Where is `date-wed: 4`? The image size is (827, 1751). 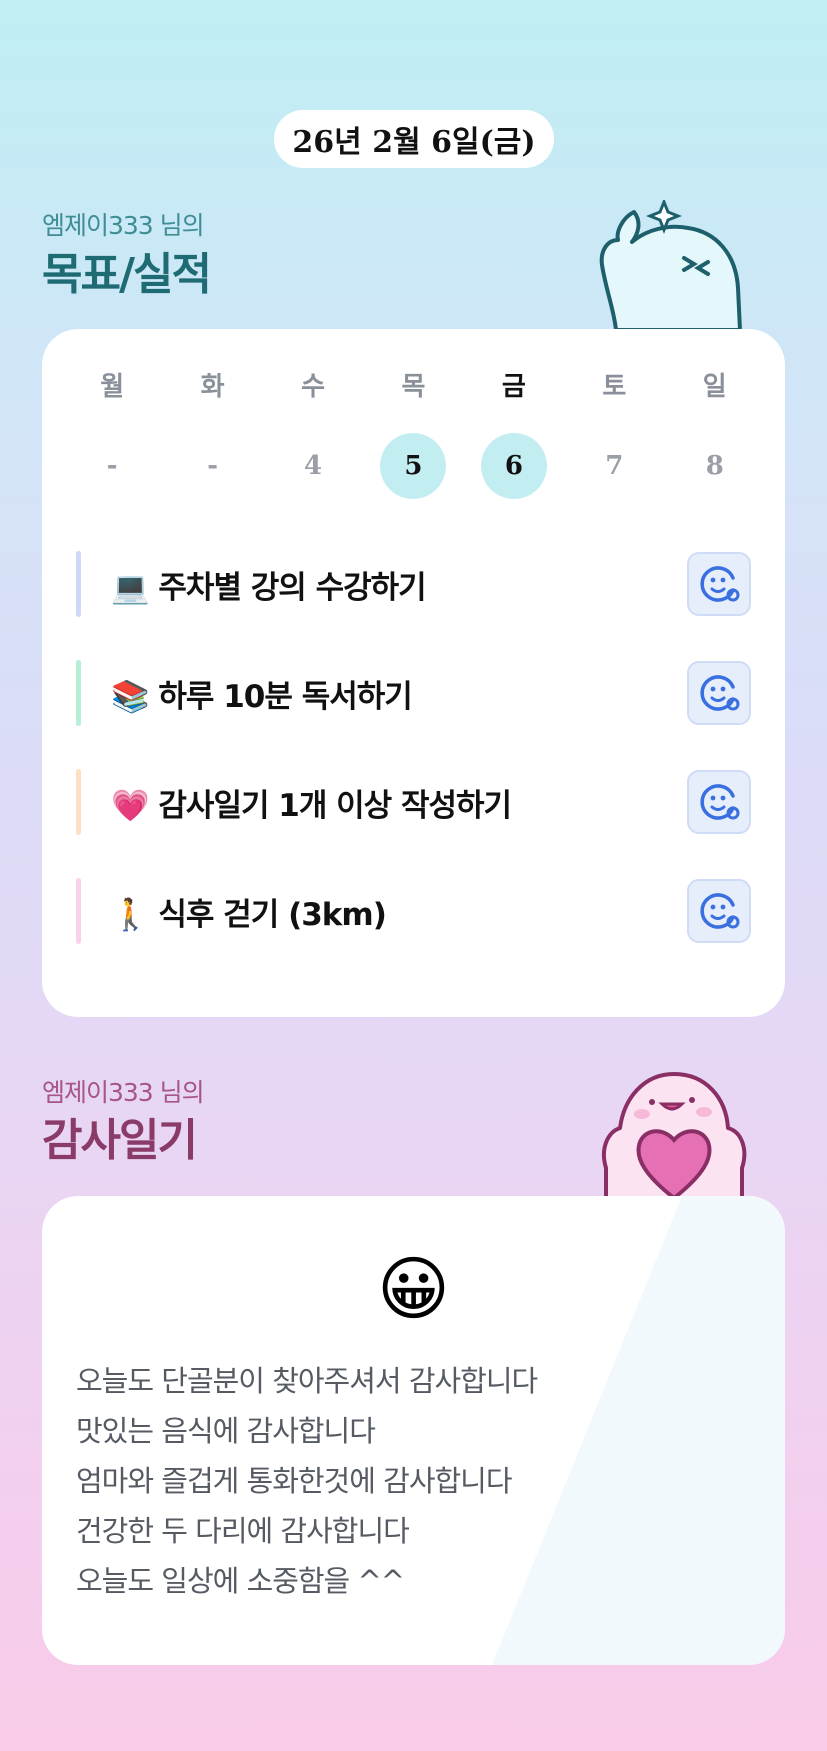
date-wed: 4 is located at coordinates (313, 466).